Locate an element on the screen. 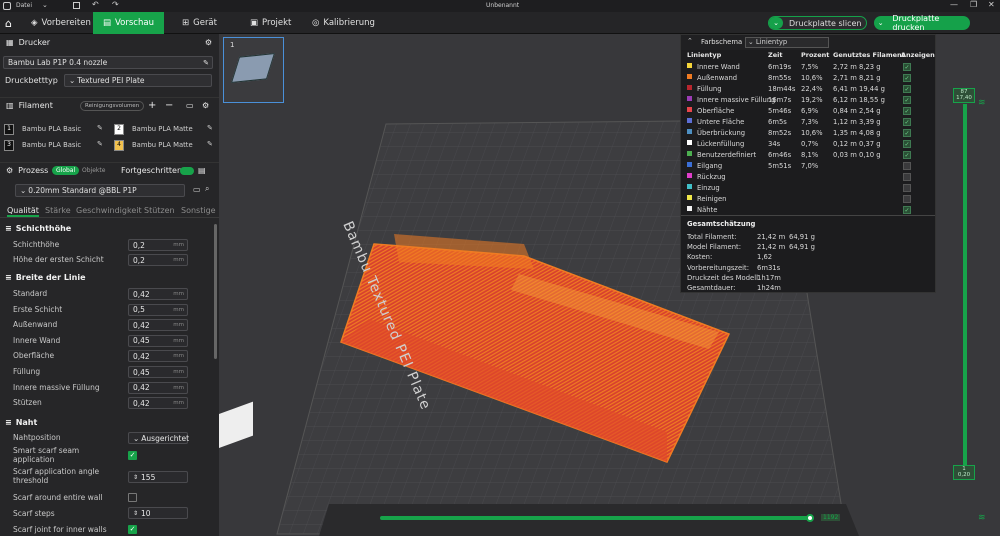  tab-others: Sonstige is located at coordinates (198, 210).